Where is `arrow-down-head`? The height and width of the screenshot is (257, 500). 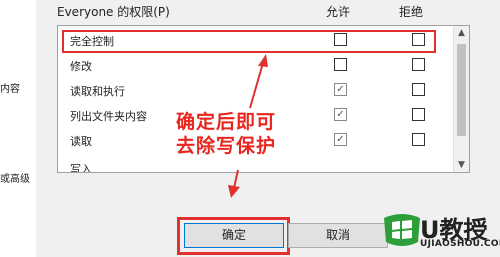
arrow-down-head is located at coordinates (234, 191).